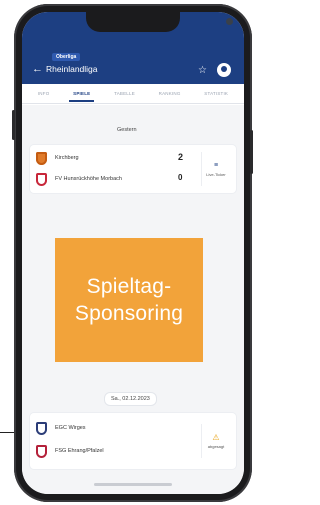  I want to click on team-row-away: FV Hunsrückhöhe Morbach, so click(79, 179).